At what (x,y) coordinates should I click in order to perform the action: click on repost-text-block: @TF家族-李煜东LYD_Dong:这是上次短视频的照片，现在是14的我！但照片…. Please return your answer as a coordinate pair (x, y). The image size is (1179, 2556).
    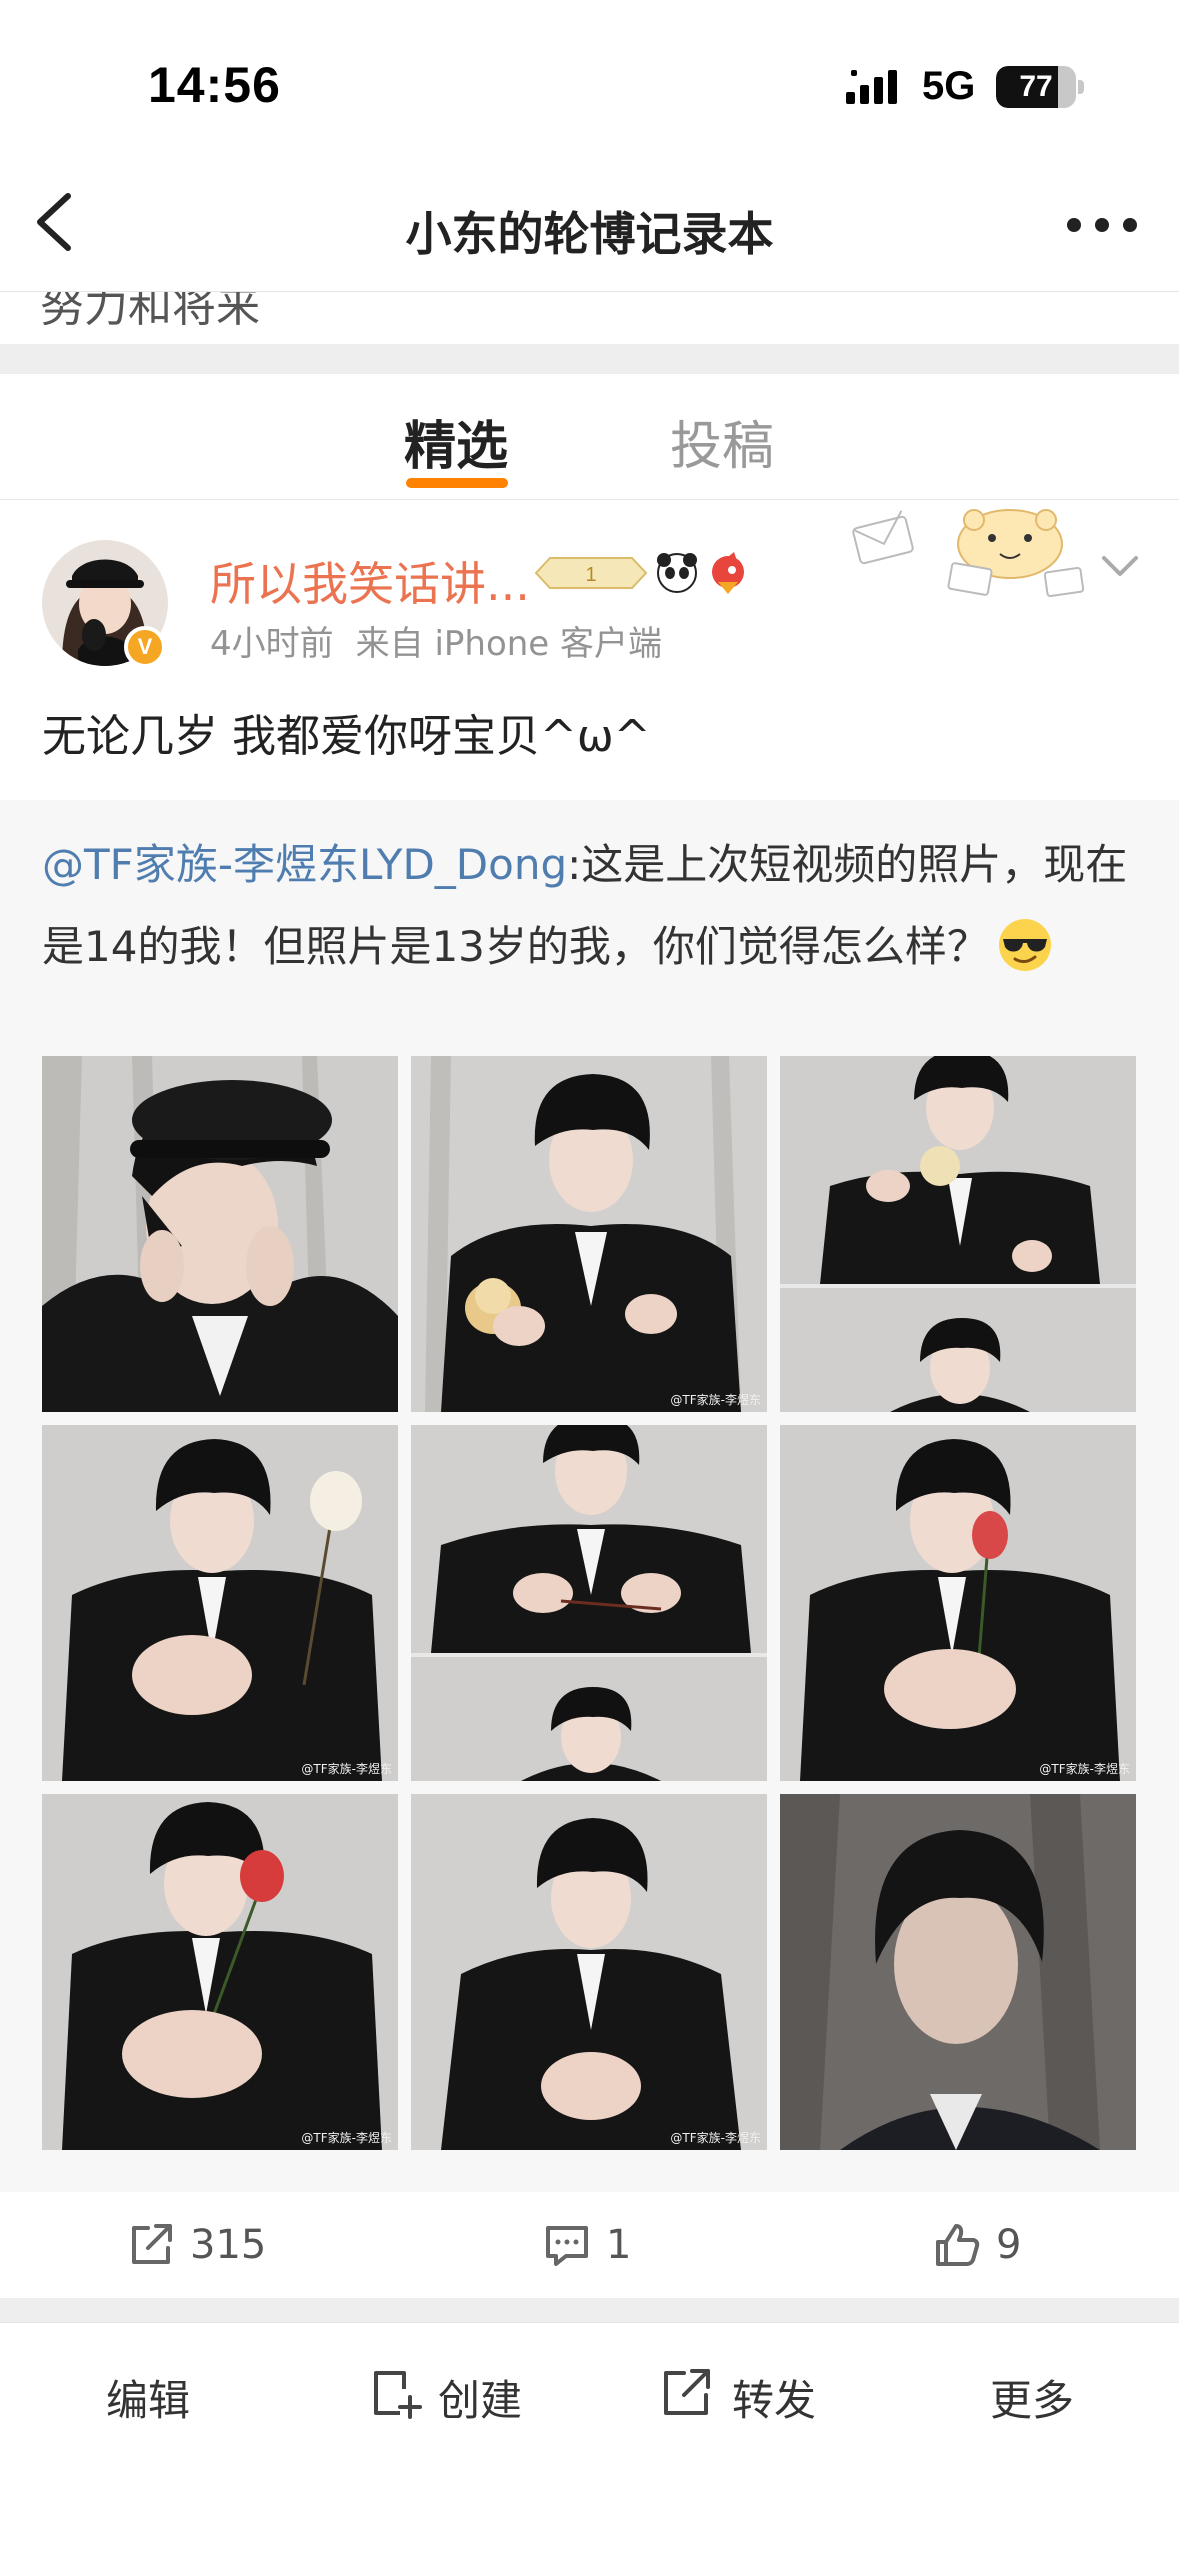
    Looking at the image, I should click on (592, 906).